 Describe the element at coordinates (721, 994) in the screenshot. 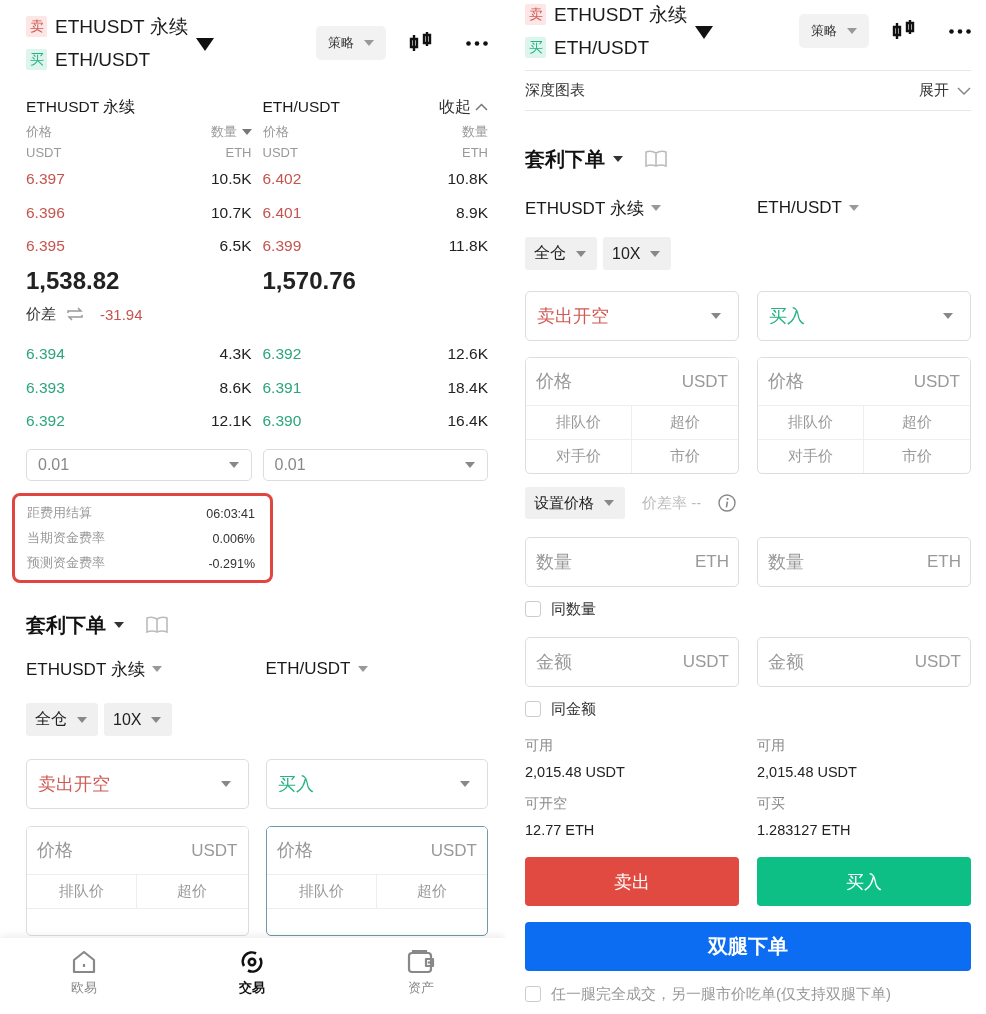

I see `checkbox-label: 任一腿完全成交，另一腿市价吃单(仅支持双腿下单)` at that location.